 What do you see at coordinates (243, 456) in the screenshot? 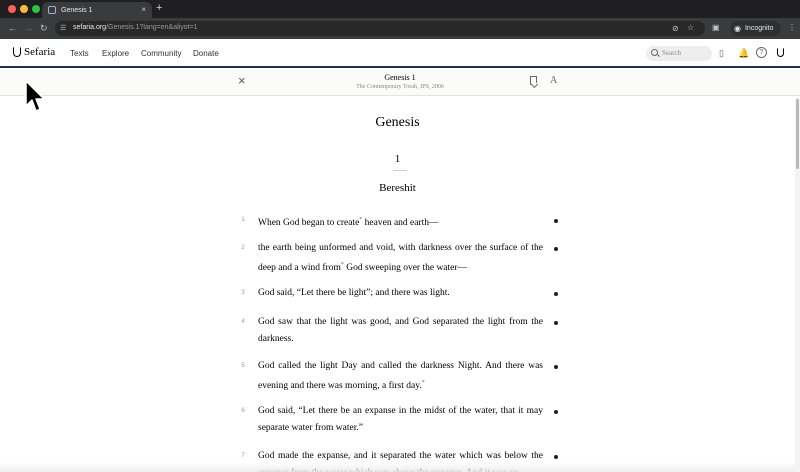
I see `verse-number: 7` at bounding box center [243, 456].